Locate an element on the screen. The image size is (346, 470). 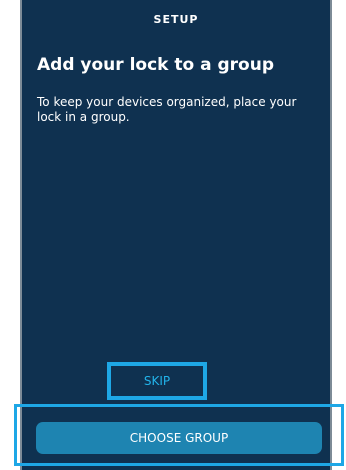
header-title: SETUP is located at coordinates (176, 19).